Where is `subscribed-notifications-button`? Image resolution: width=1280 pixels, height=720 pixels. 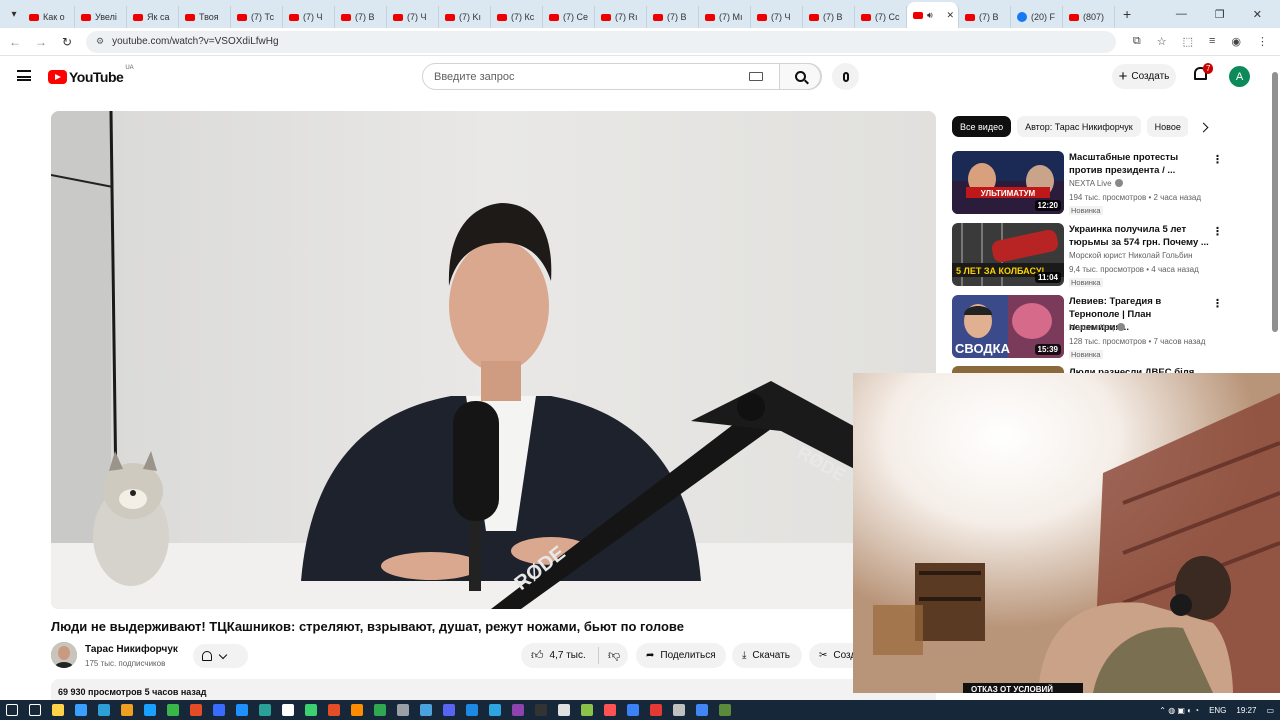
subscribed-notifications-button is located at coordinates (220, 656).